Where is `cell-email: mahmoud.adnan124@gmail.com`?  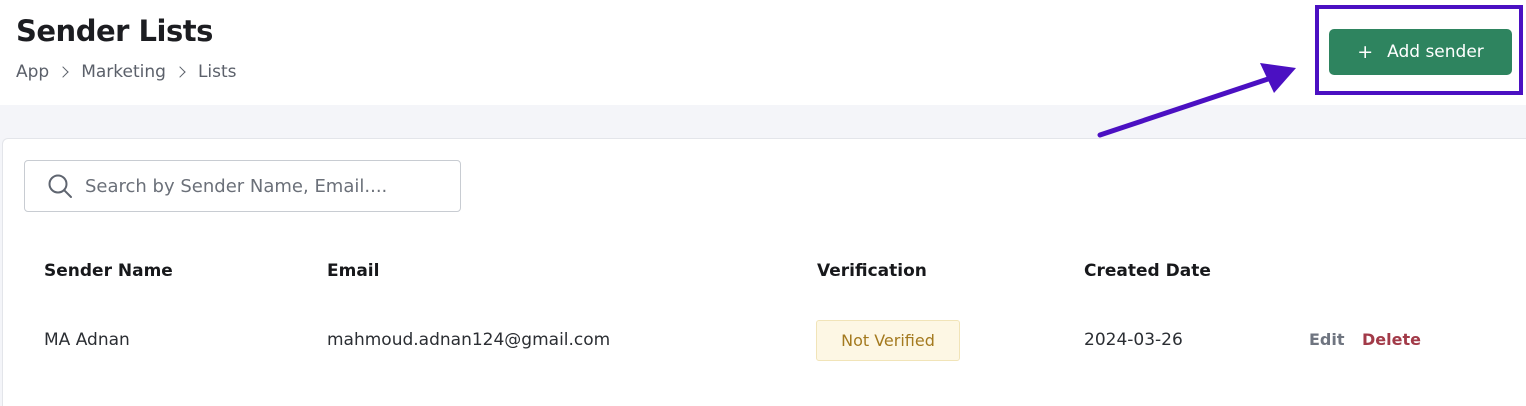
cell-email: mahmoud.adnan124@gmail.com is located at coordinates (469, 340).